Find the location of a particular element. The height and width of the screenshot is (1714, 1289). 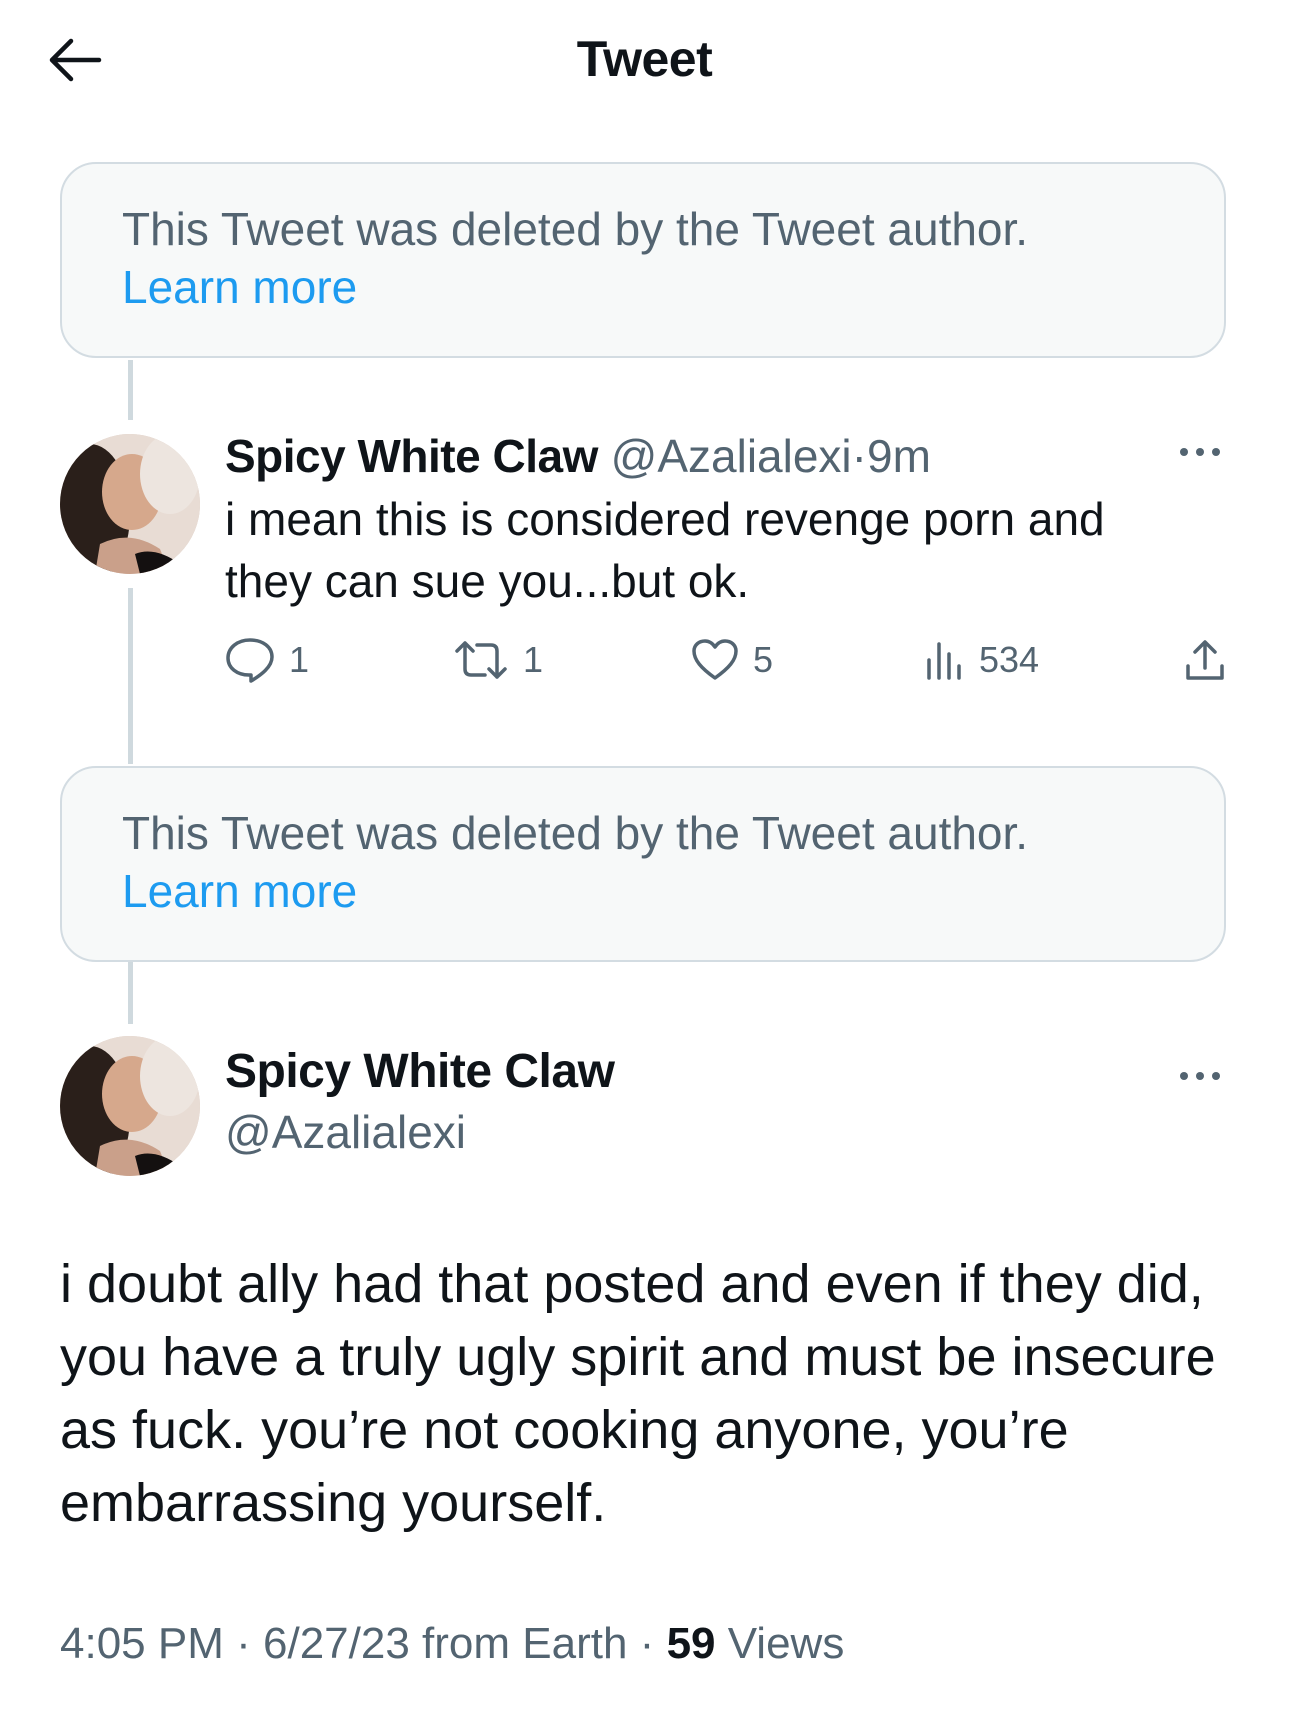

like-button: 5 is located at coordinates (732, 660).